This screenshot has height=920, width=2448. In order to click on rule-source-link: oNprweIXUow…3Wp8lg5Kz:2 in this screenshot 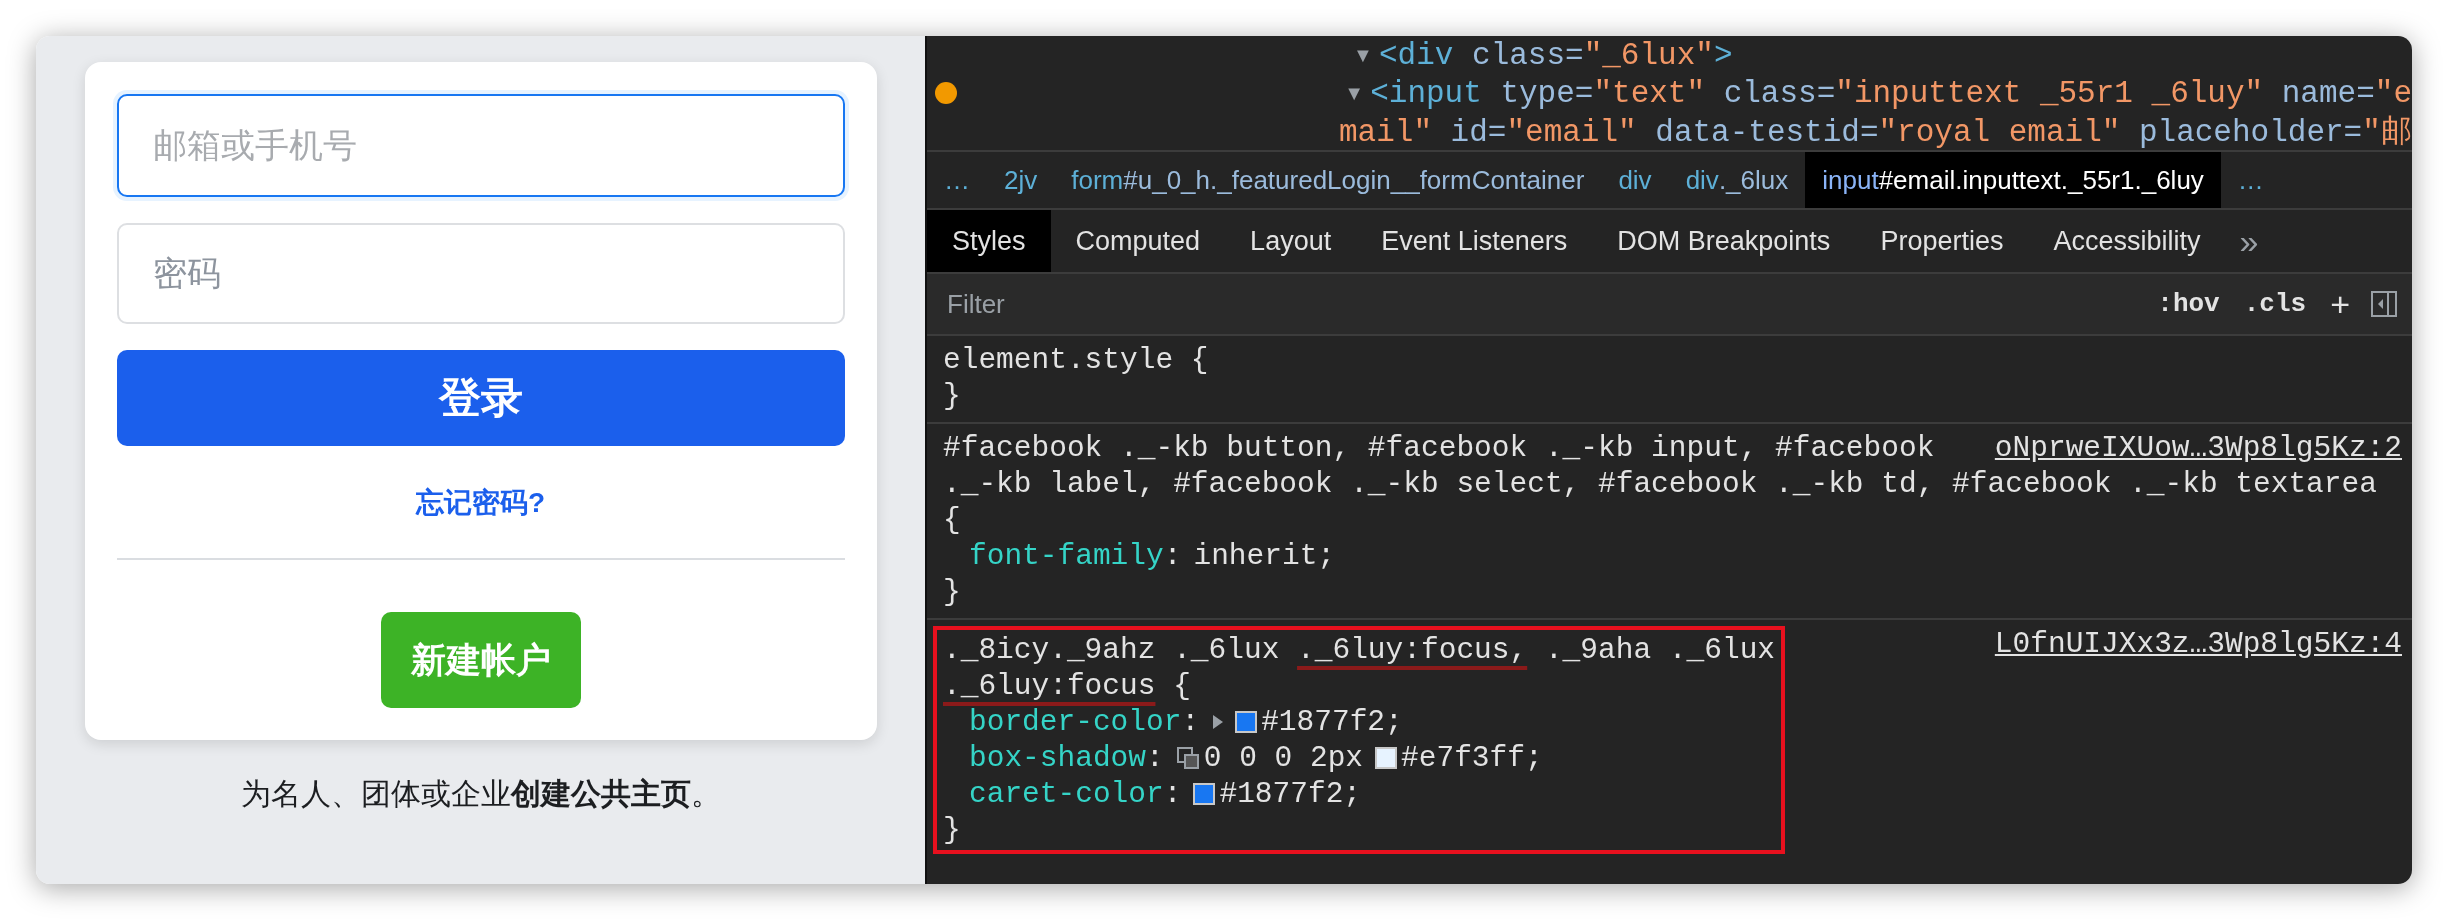, I will do `click(2198, 448)`.